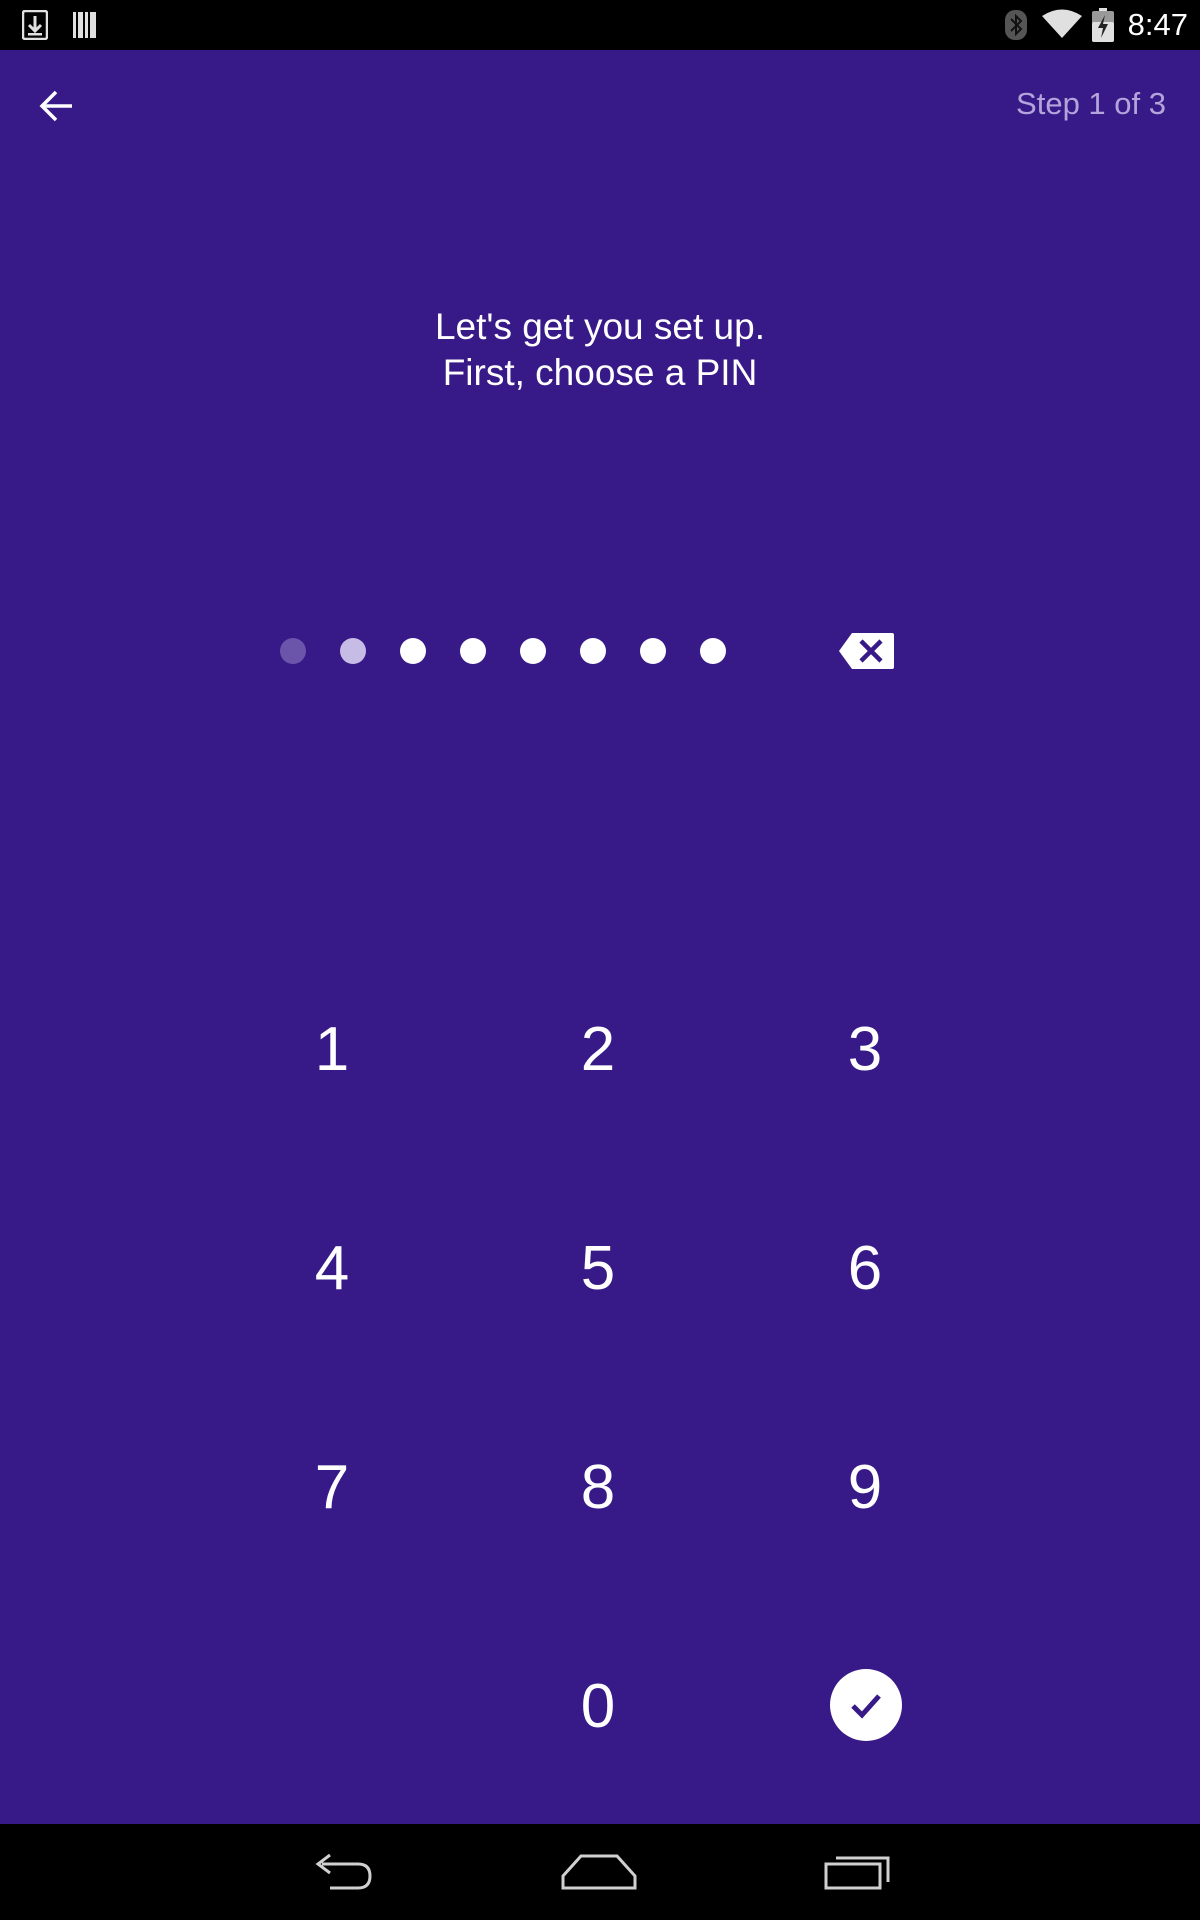 The width and height of the screenshot is (1200, 1920). Describe the element at coordinates (865, 1487) in the screenshot. I see `key-9: 9` at that location.